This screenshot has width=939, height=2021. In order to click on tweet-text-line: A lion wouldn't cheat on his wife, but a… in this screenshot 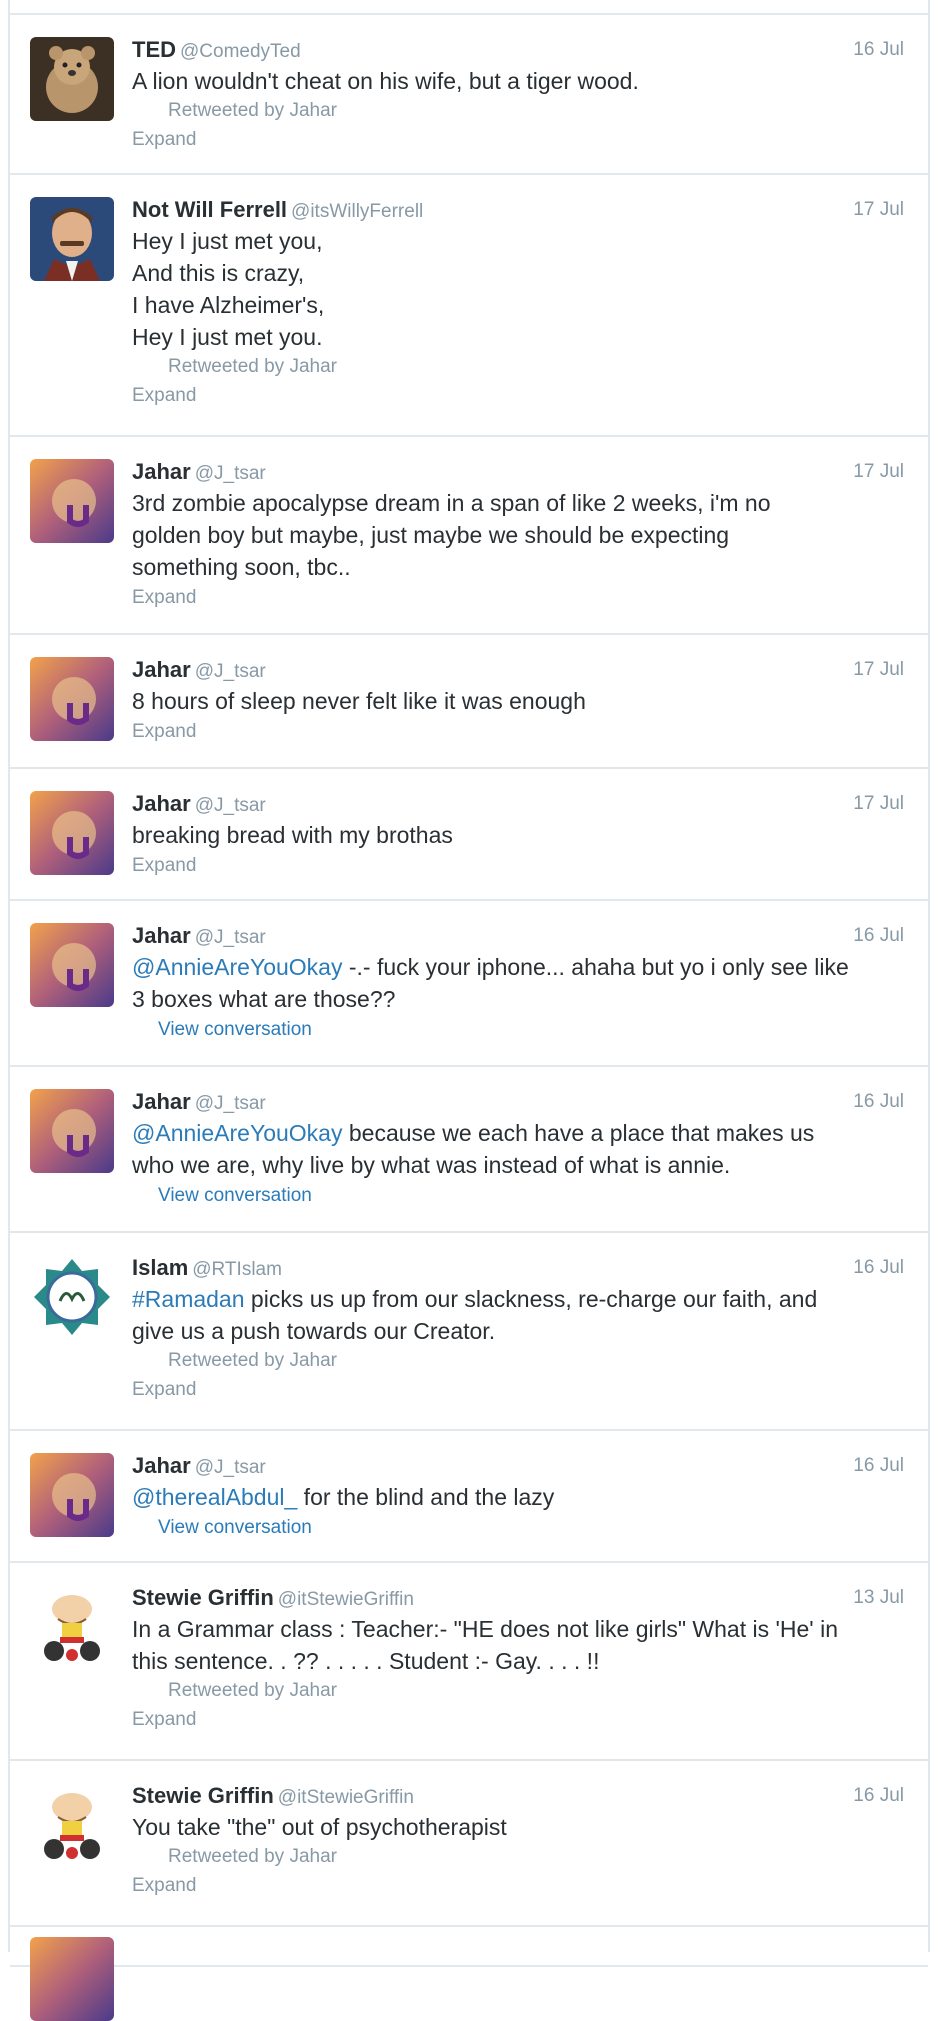, I will do `click(385, 81)`.